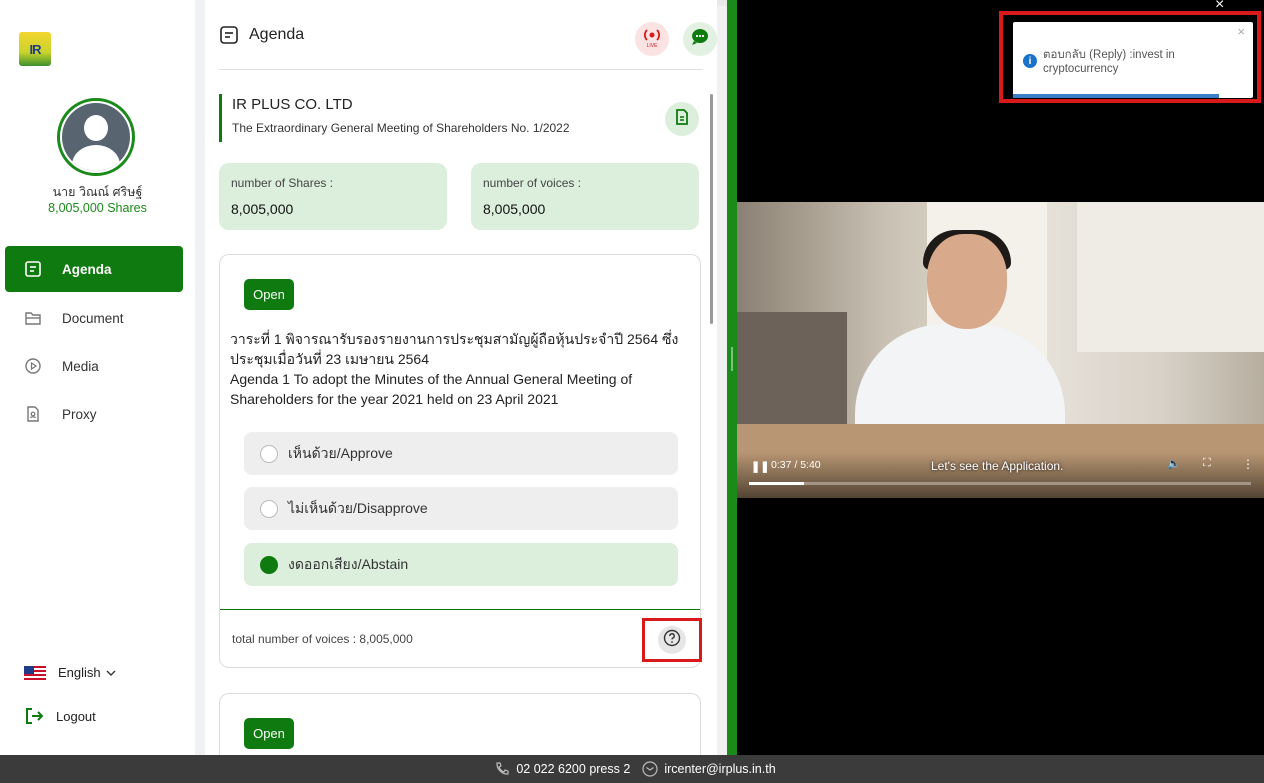 The width and height of the screenshot is (1264, 783). I want to click on avatar, so click(96, 137).